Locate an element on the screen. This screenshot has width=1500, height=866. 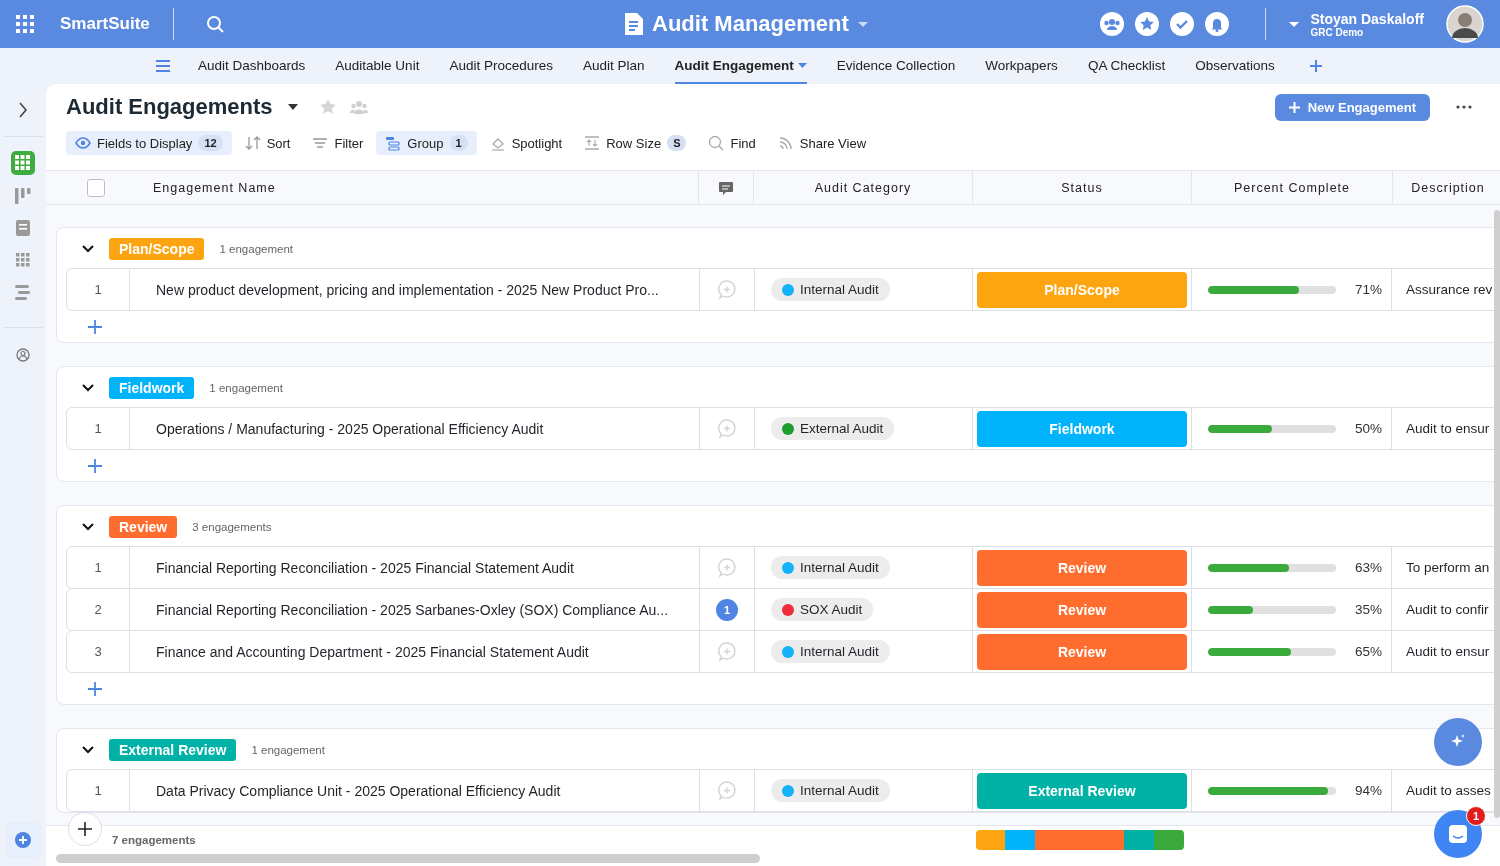
toolbar-button: Filter is located at coordinates (338, 143).